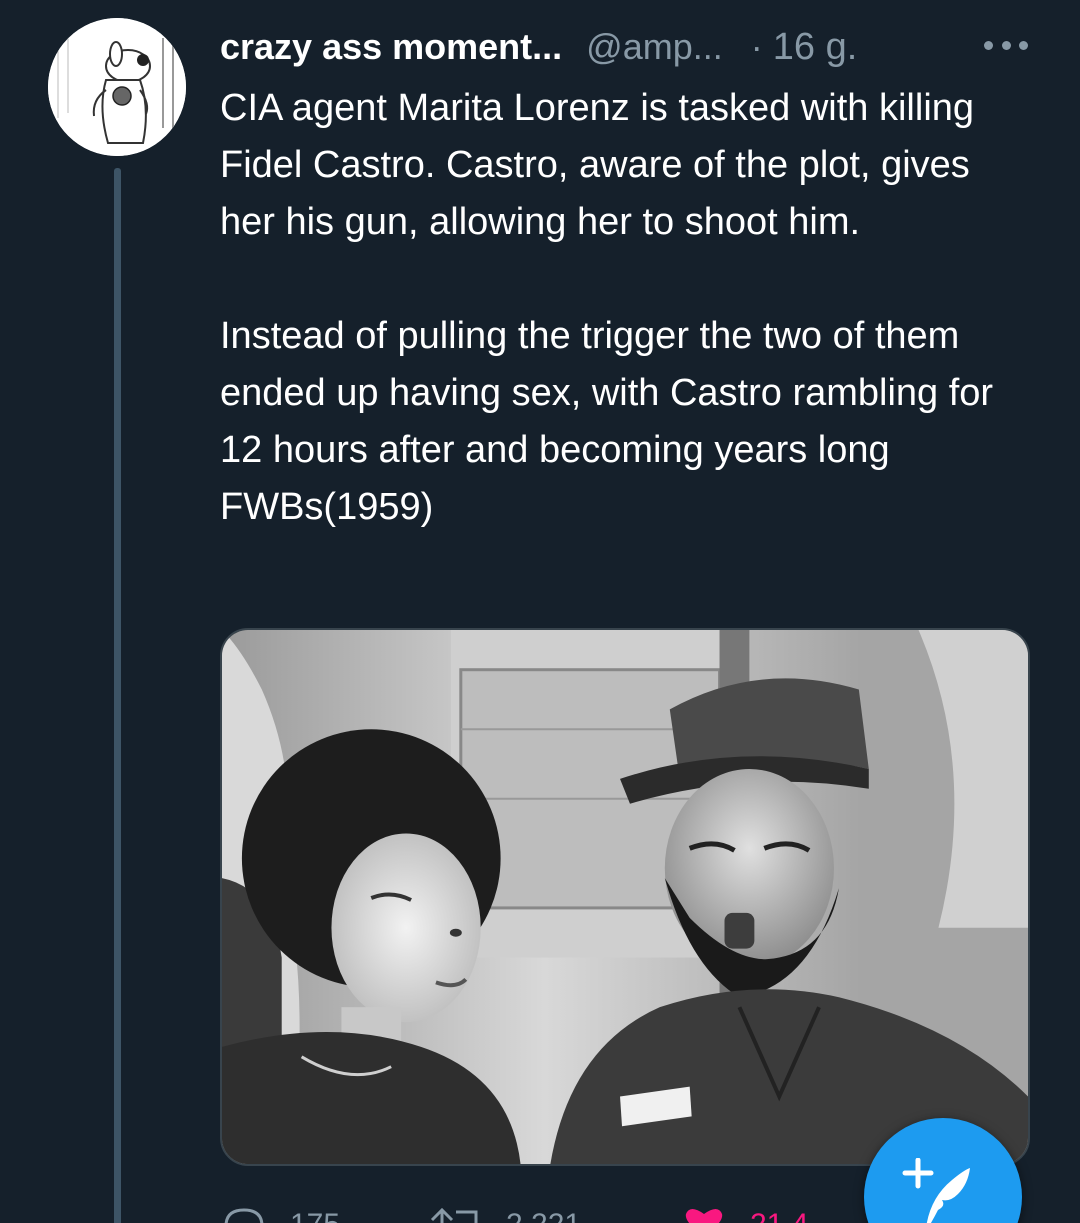 This screenshot has width=1080, height=1223. I want to click on like-count: 21.4, so click(779, 1215).